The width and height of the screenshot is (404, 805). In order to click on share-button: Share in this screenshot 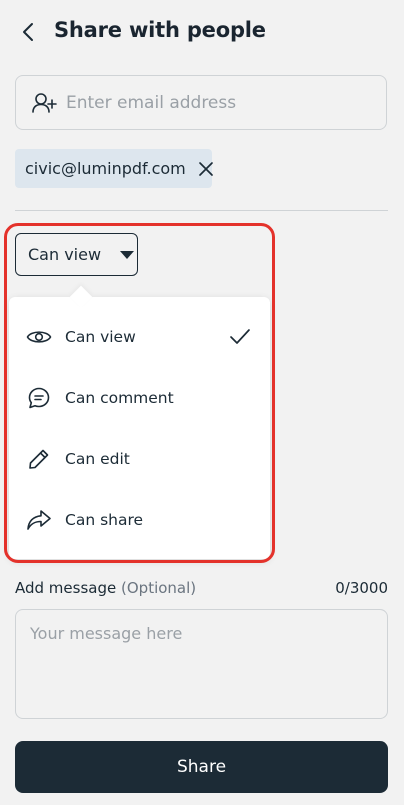, I will do `click(201, 767)`.